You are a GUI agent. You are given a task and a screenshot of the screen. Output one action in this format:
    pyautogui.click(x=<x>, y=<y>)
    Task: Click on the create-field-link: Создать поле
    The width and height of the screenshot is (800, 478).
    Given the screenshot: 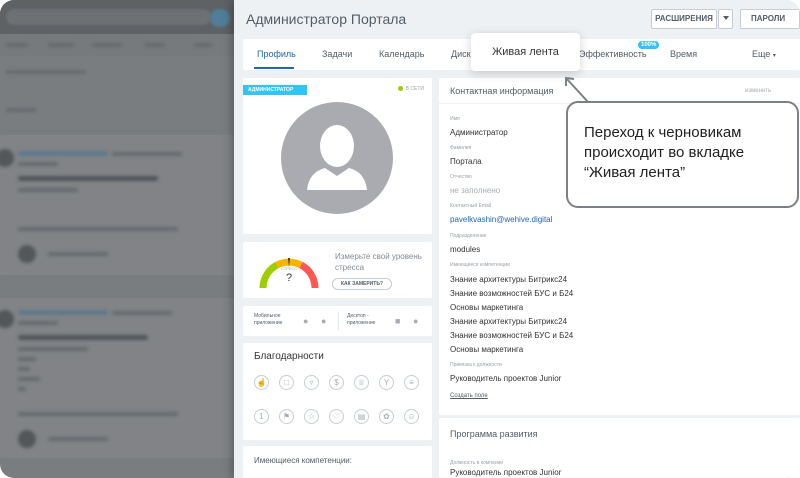 What is the action you would take?
    pyautogui.click(x=469, y=396)
    